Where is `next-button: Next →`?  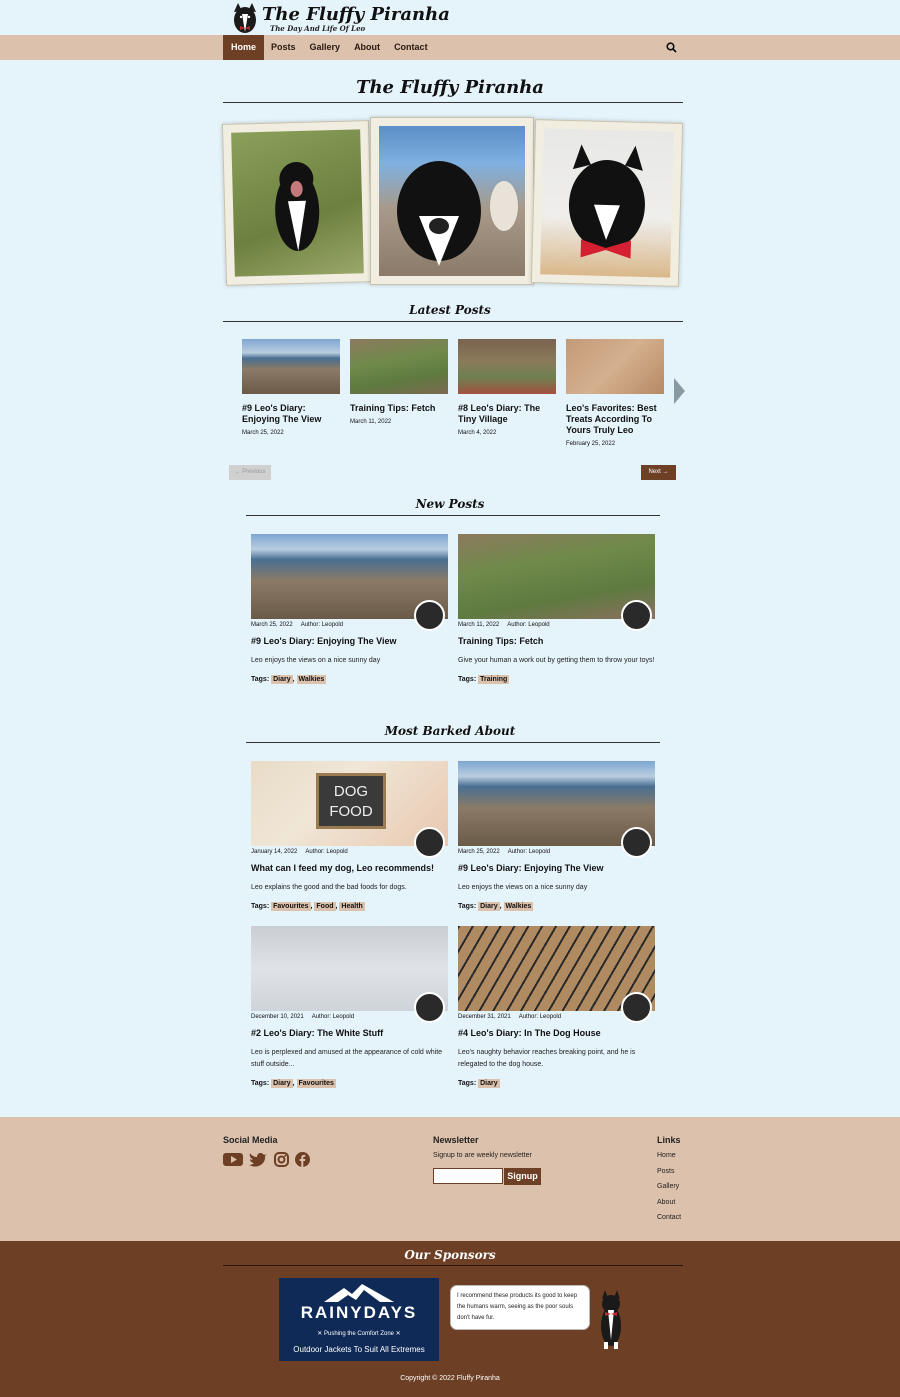
next-button: Next → is located at coordinates (658, 472).